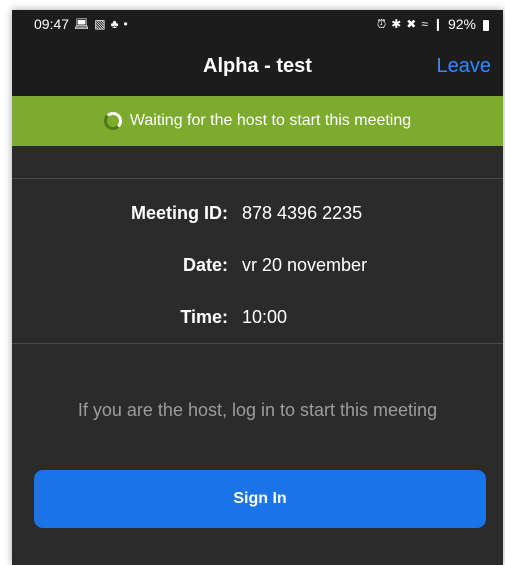  I want to click on status-bar-right: ⏰︎ ✱ ✖ ≈ ❙ 92%, so click(433, 24).